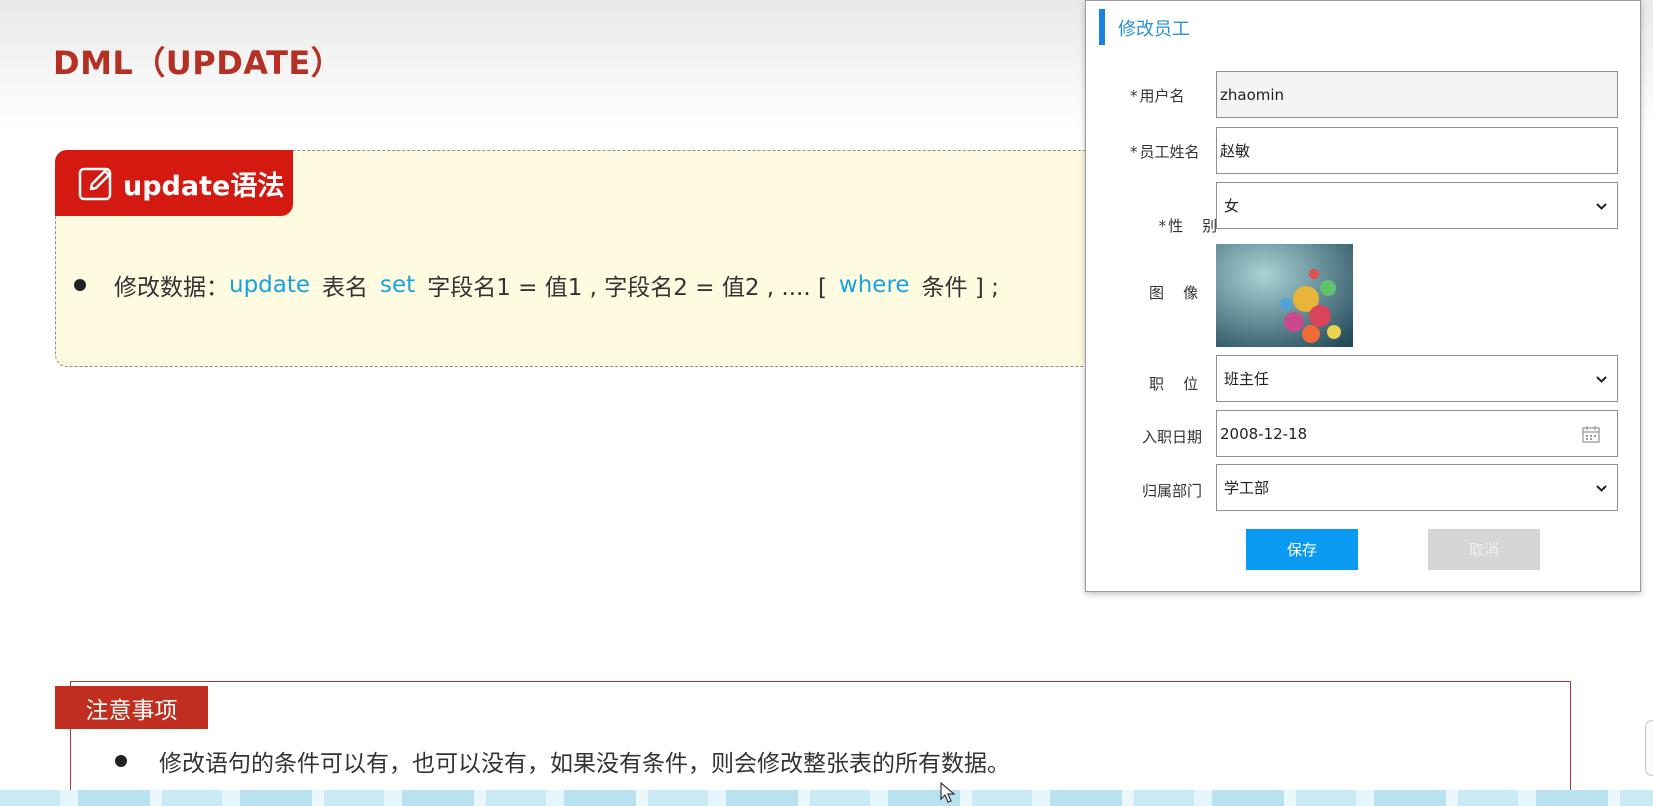 This screenshot has width=1653, height=806. What do you see at coordinates (960, 288) in the screenshot?
I see `syntax-suffix: 条件 ] ;` at bounding box center [960, 288].